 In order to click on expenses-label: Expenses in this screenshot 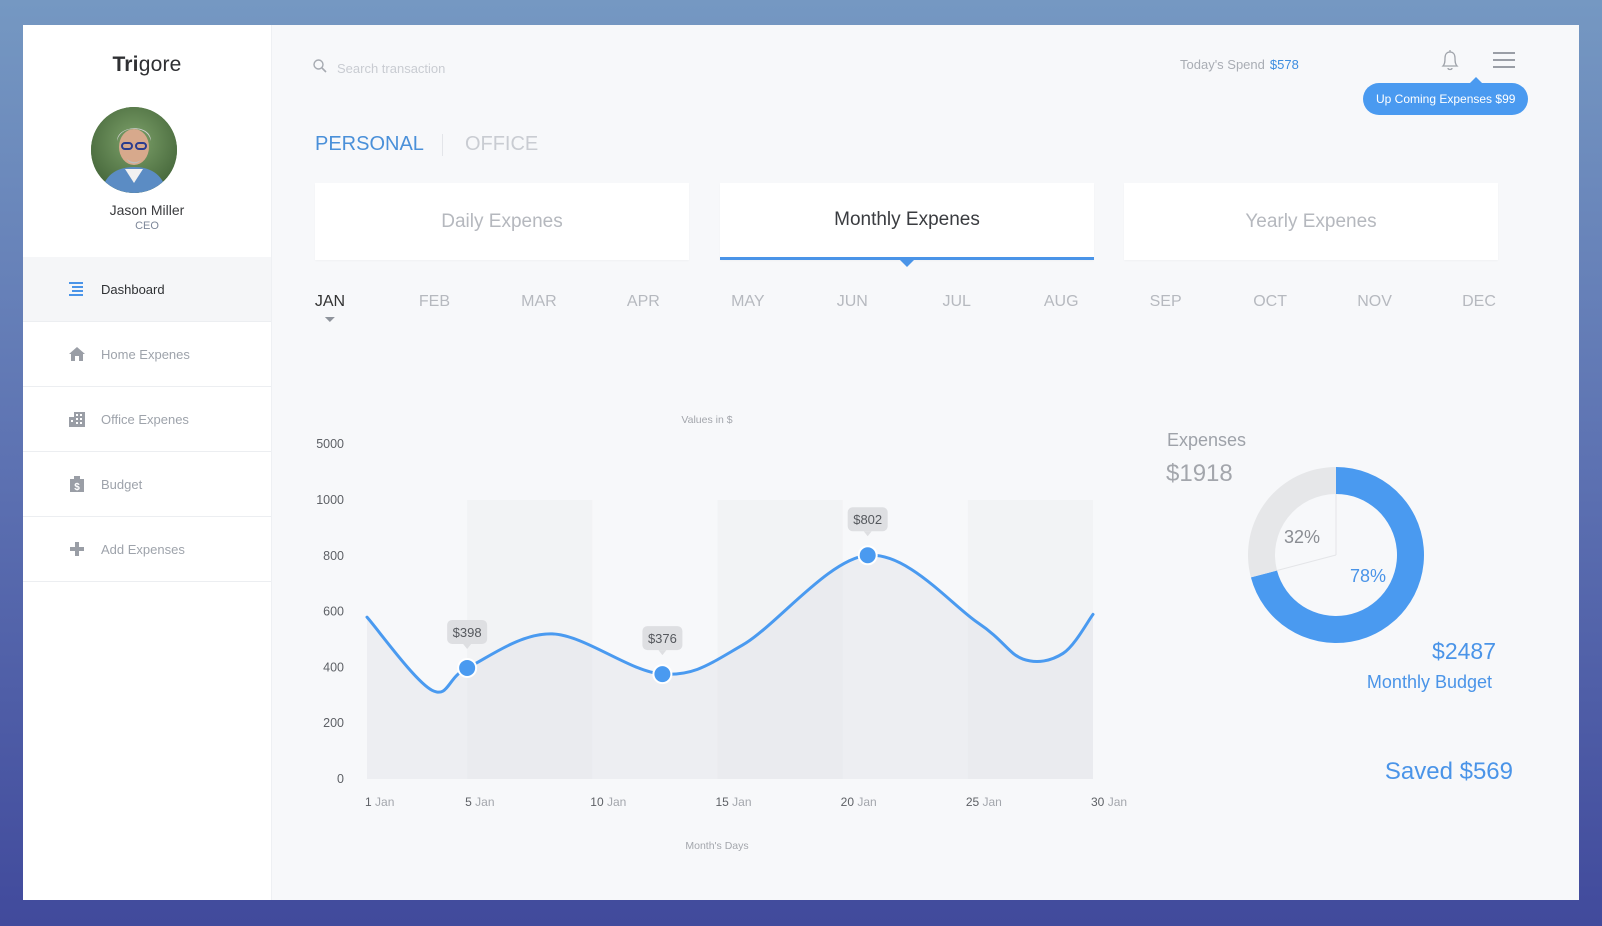, I will do `click(1207, 440)`.